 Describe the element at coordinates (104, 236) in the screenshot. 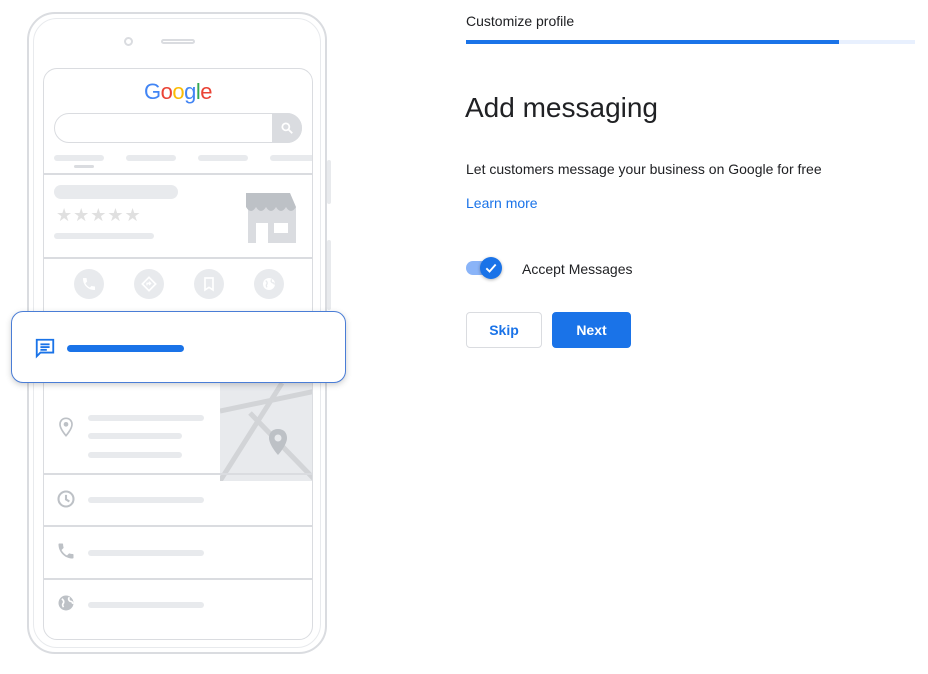

I see `mock-subtitle` at that location.